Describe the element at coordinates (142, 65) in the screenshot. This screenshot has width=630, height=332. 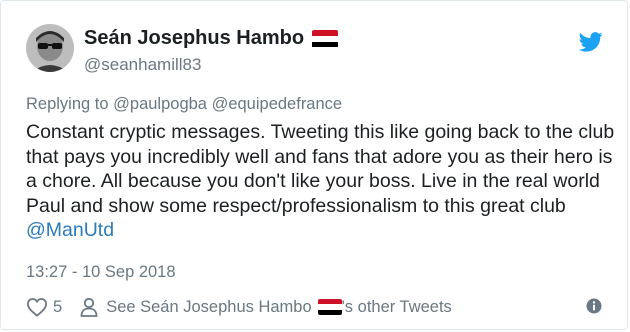
I see `user-handle: @seanhamill83` at that location.